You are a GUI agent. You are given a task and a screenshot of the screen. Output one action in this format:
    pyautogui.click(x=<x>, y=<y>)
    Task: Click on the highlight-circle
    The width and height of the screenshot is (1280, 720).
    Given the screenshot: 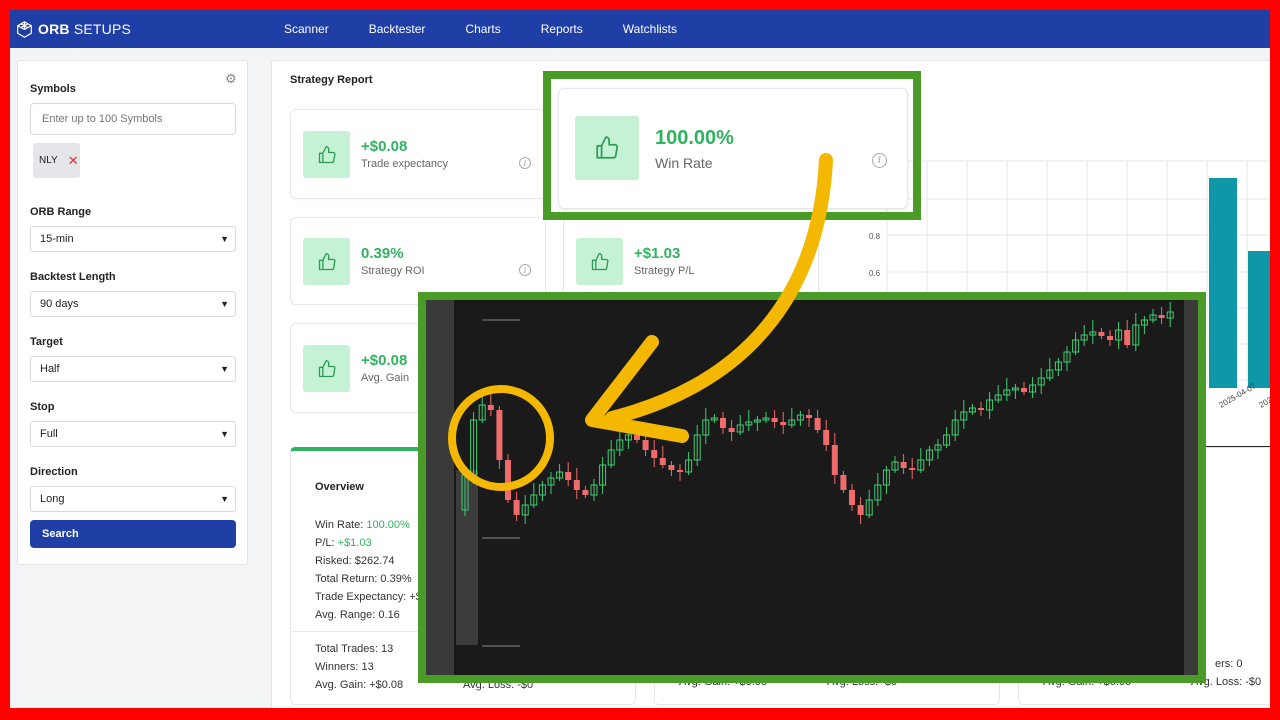 What is the action you would take?
    pyautogui.click(x=501, y=438)
    